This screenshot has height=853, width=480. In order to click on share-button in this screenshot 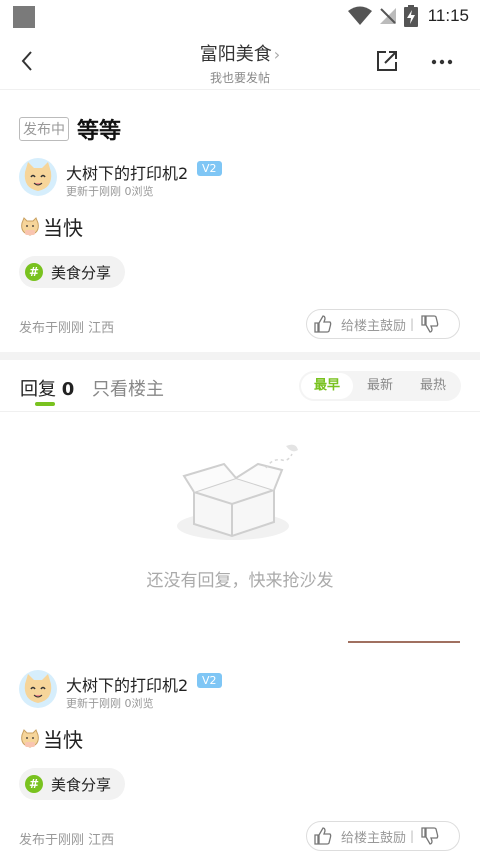, I will do `click(388, 62)`.